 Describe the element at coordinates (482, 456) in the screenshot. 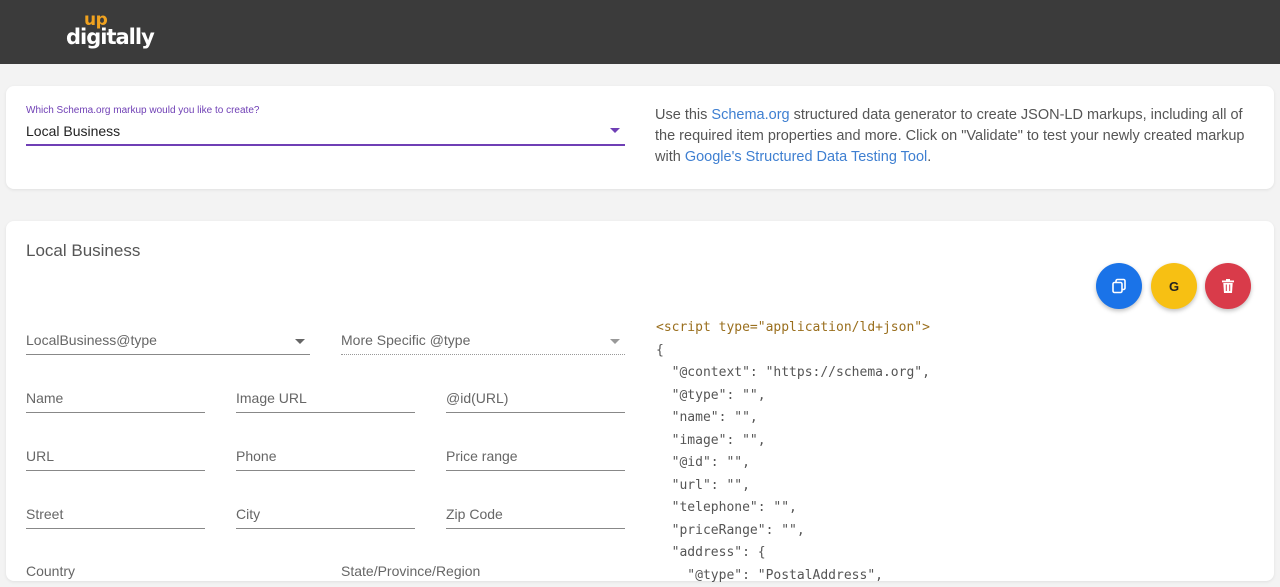

I see `price-range-field-label: Price range` at that location.